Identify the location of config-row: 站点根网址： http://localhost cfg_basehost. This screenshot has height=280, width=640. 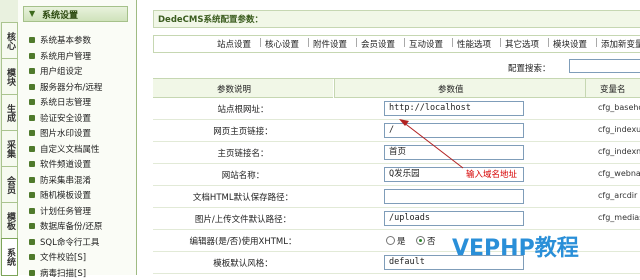
(396, 109).